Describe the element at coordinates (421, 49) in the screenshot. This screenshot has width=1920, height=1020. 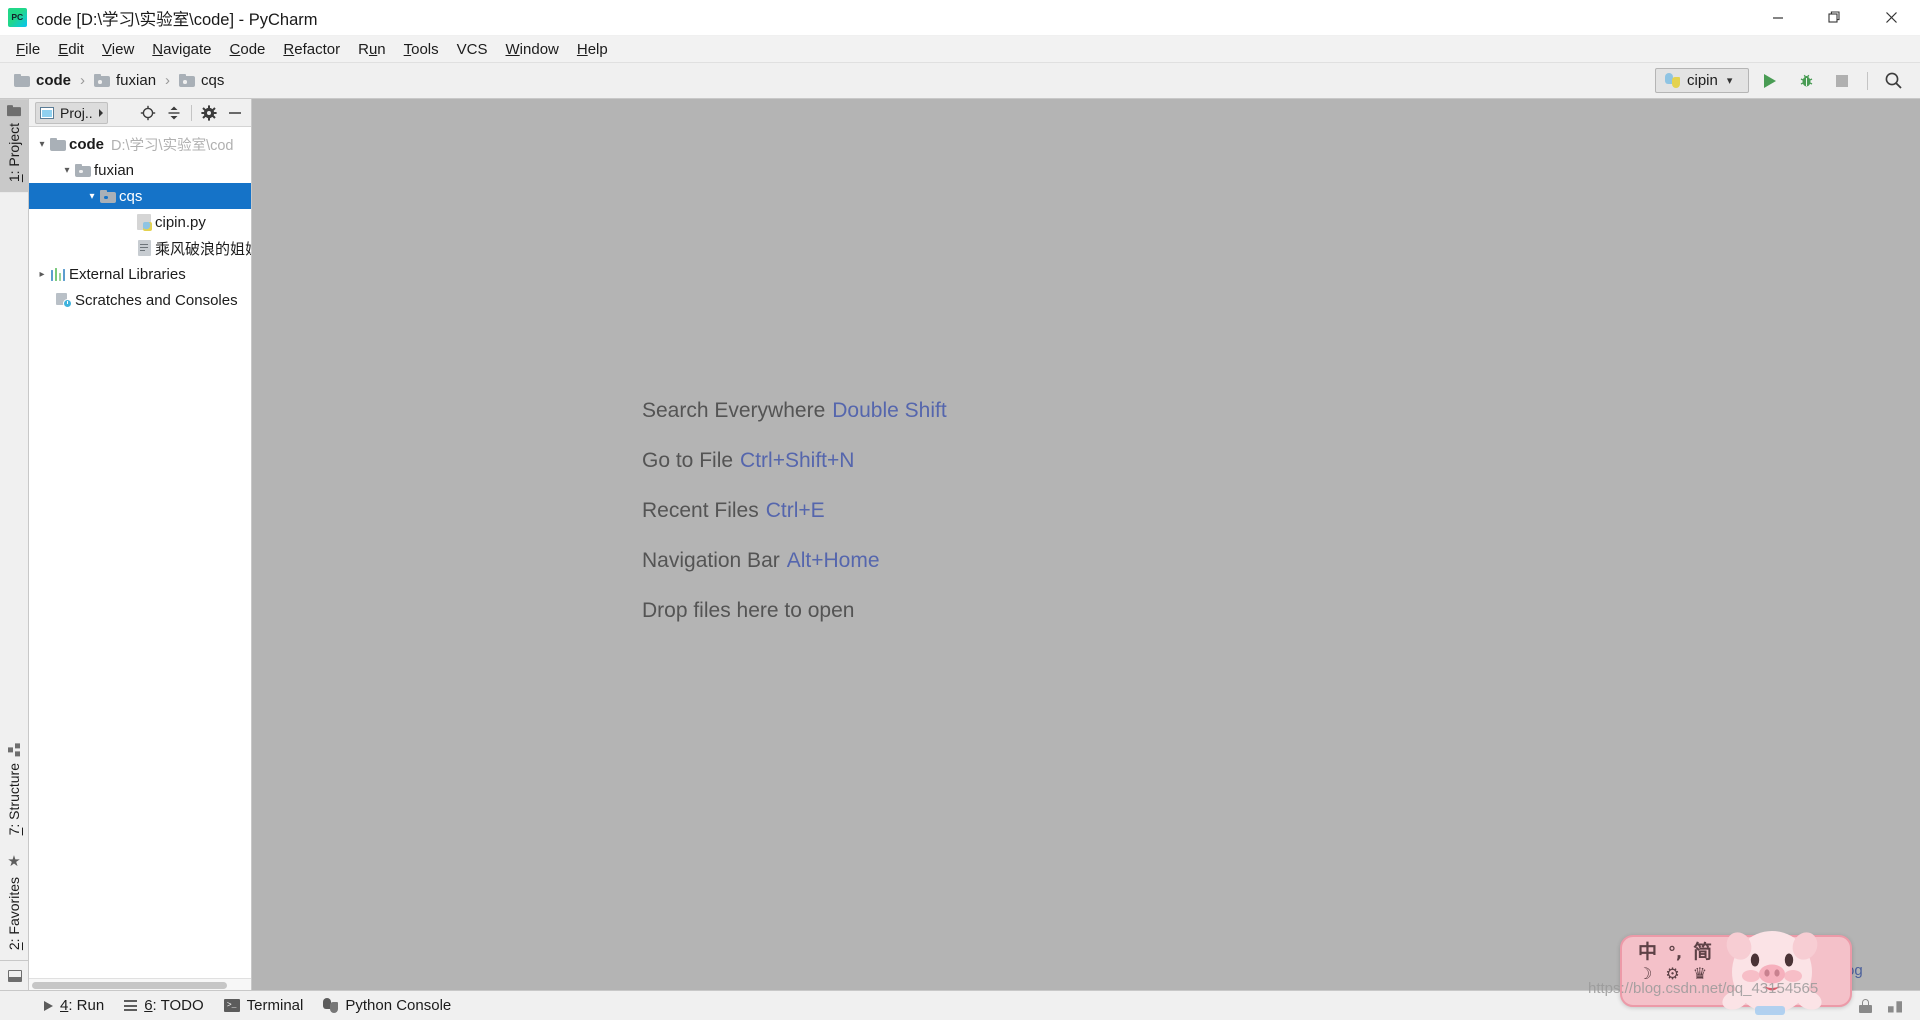
I see `menu-tools: Tools` at that location.